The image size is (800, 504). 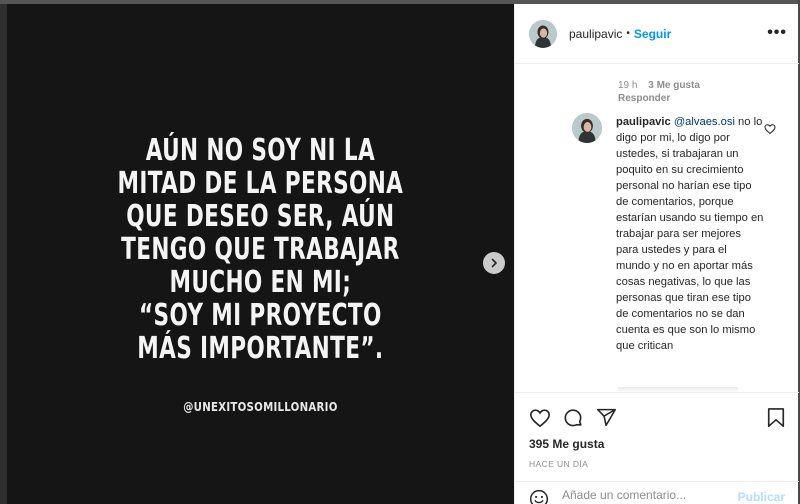 I want to click on comment-icon, so click(x=573, y=418).